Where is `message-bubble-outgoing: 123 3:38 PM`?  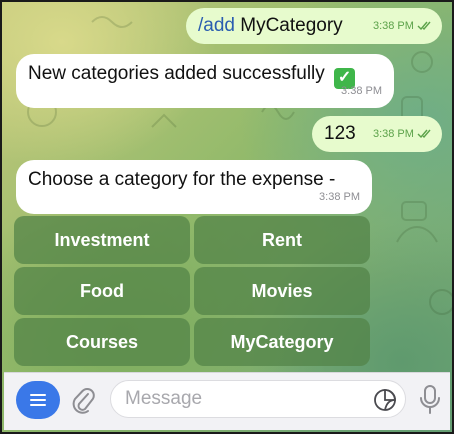 message-bubble-outgoing: 123 3:38 PM is located at coordinates (377, 134).